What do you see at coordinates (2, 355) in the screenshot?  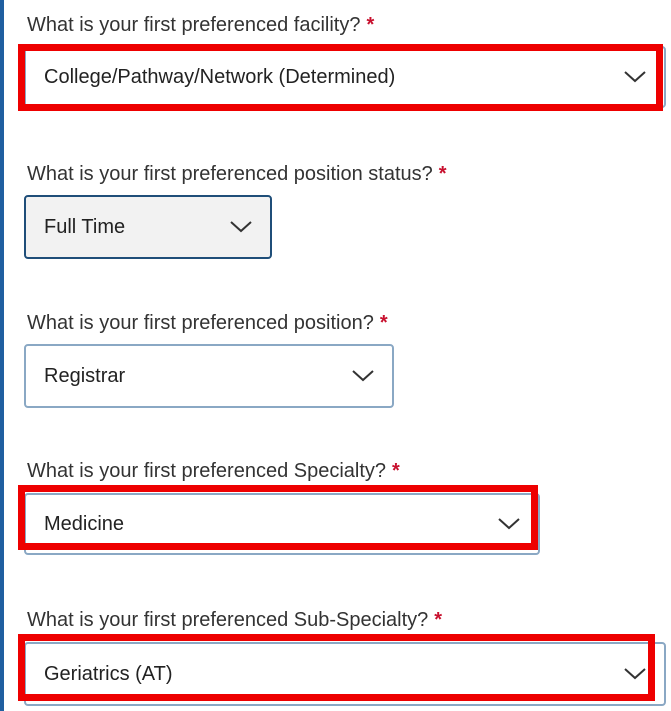 I see `page-left-border` at bounding box center [2, 355].